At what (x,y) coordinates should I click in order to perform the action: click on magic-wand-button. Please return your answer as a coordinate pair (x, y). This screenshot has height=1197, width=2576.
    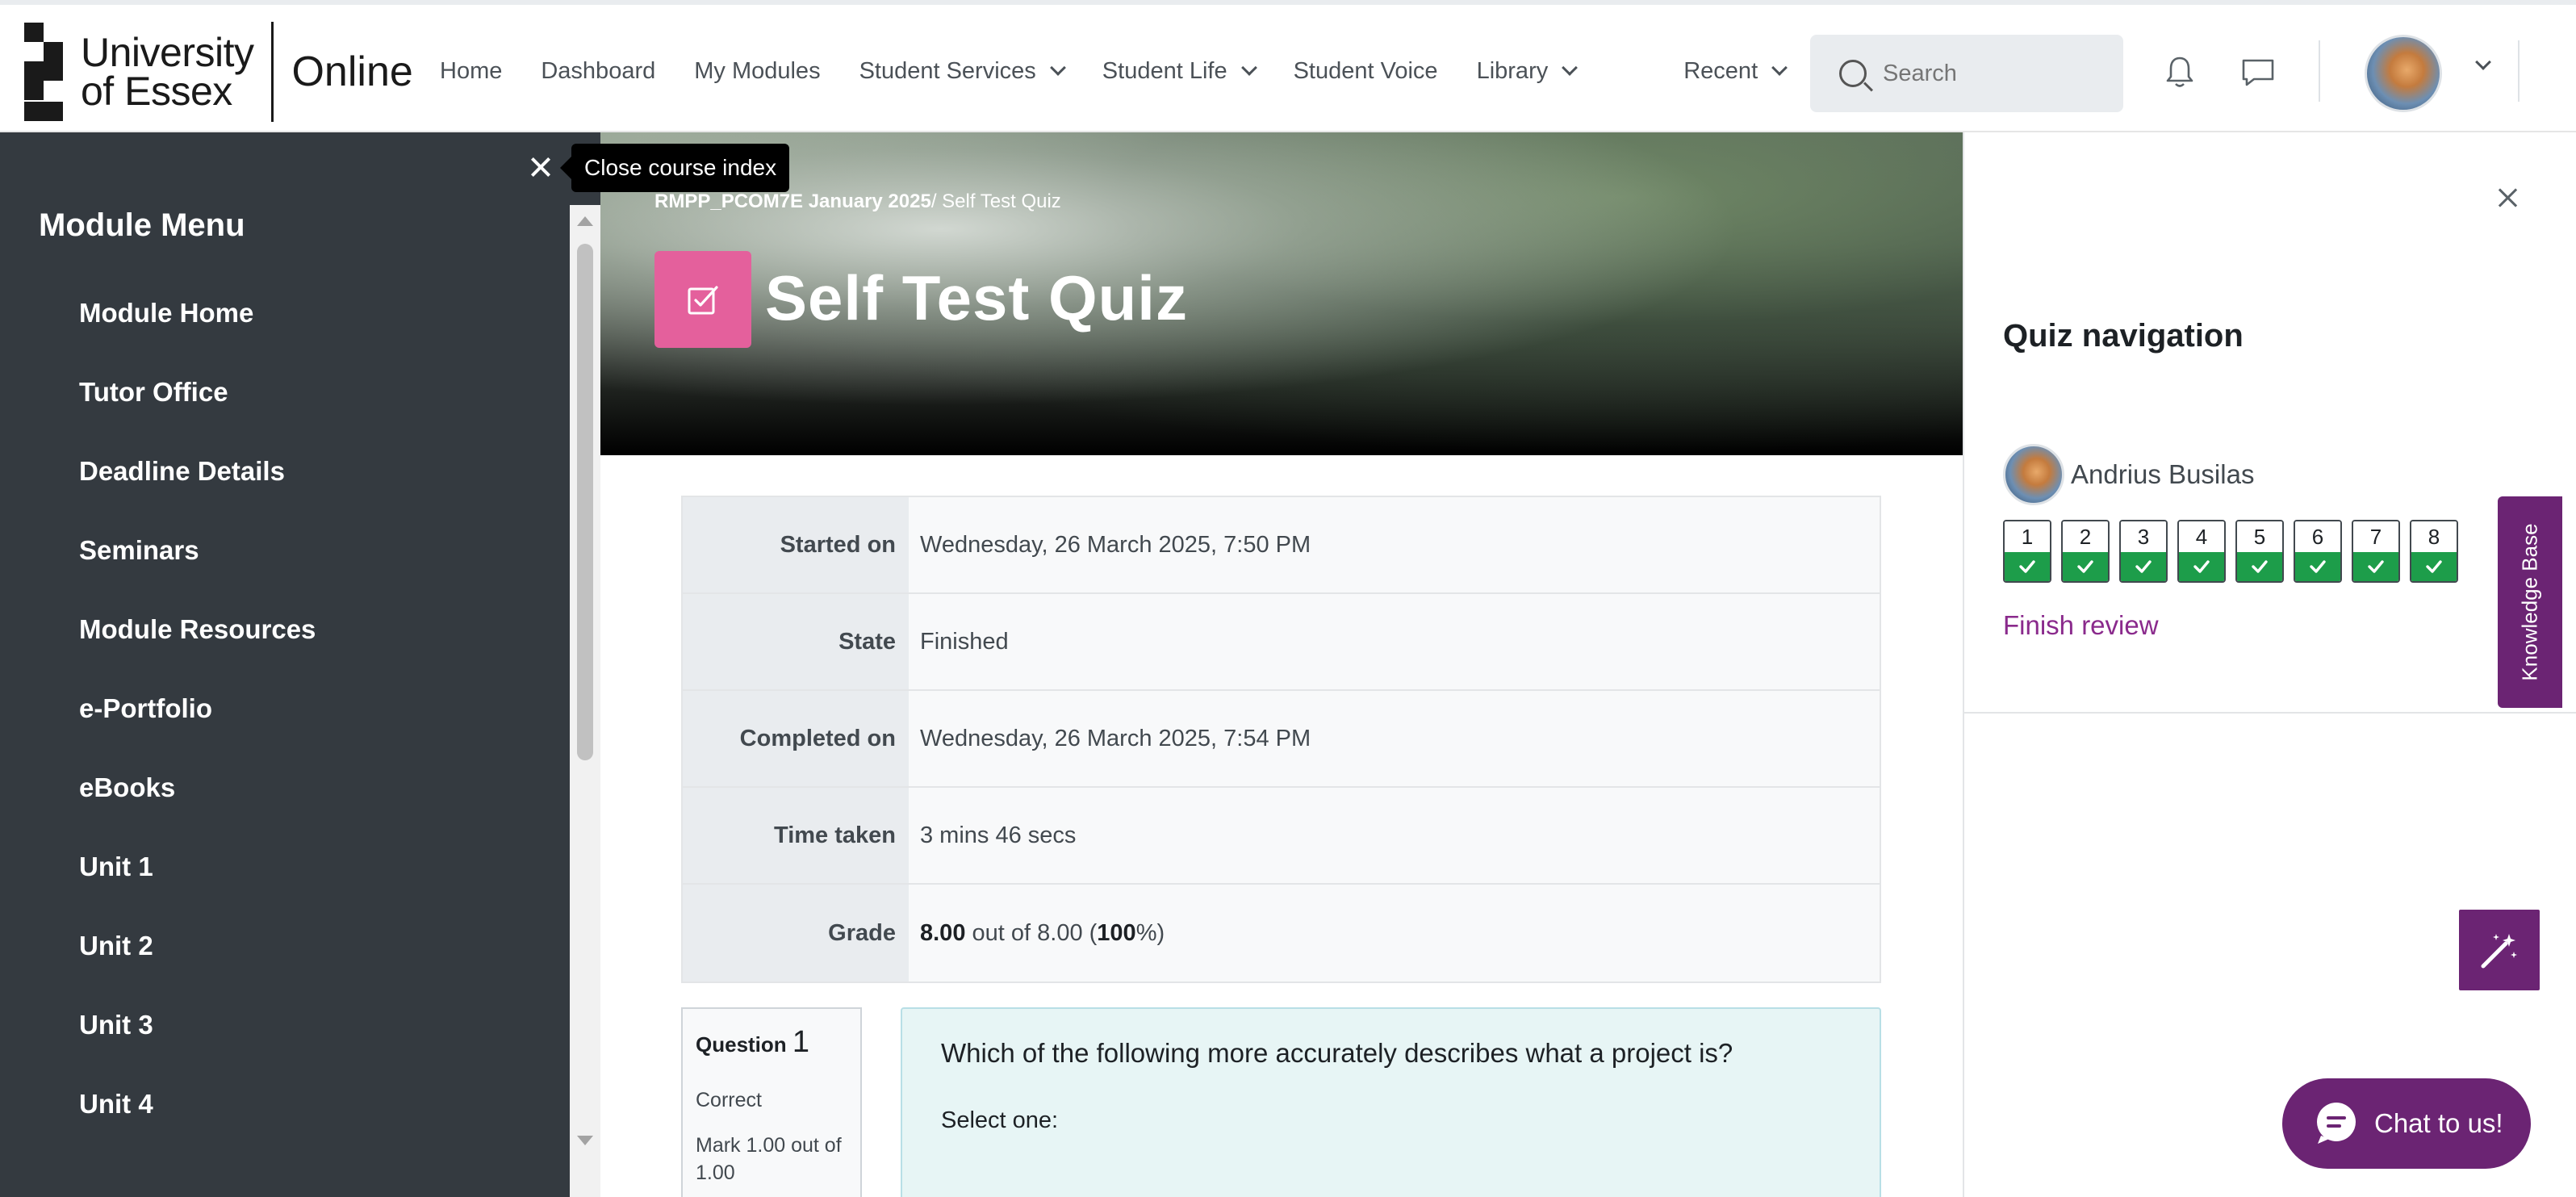
    Looking at the image, I should click on (2499, 950).